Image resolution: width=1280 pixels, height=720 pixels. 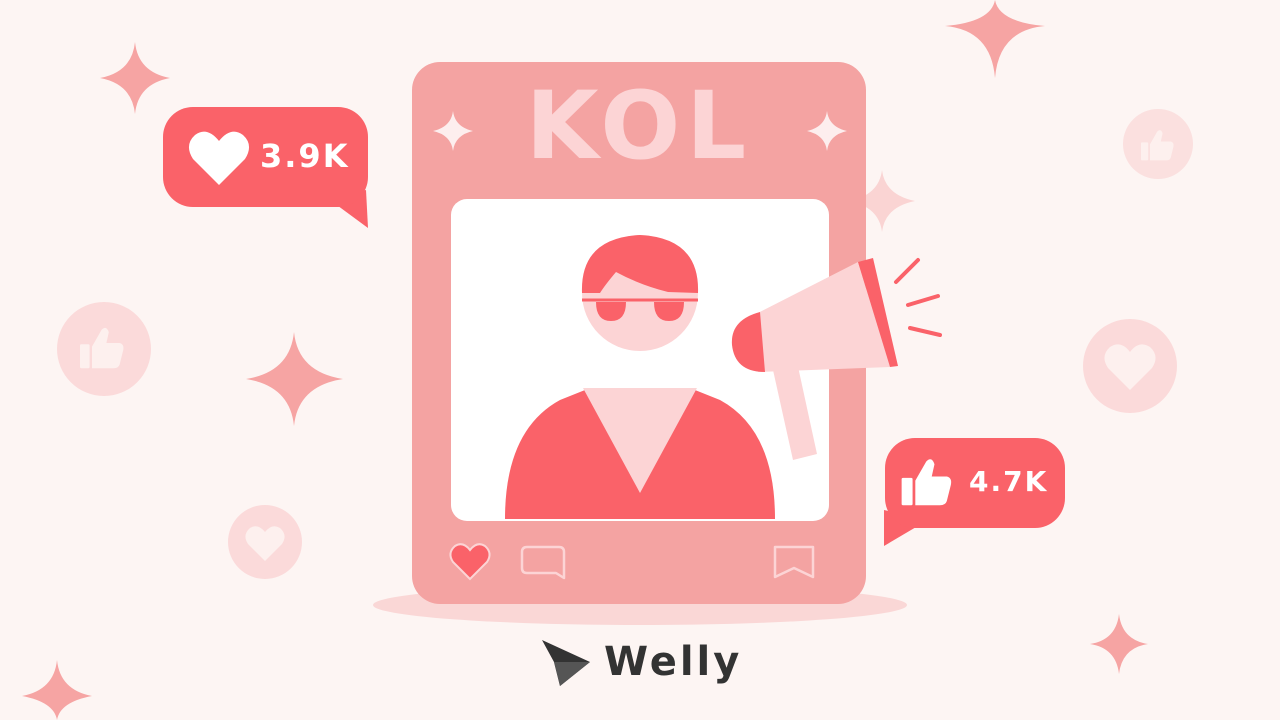 I want to click on likes-bubble: 3.9K, so click(x=265, y=157).